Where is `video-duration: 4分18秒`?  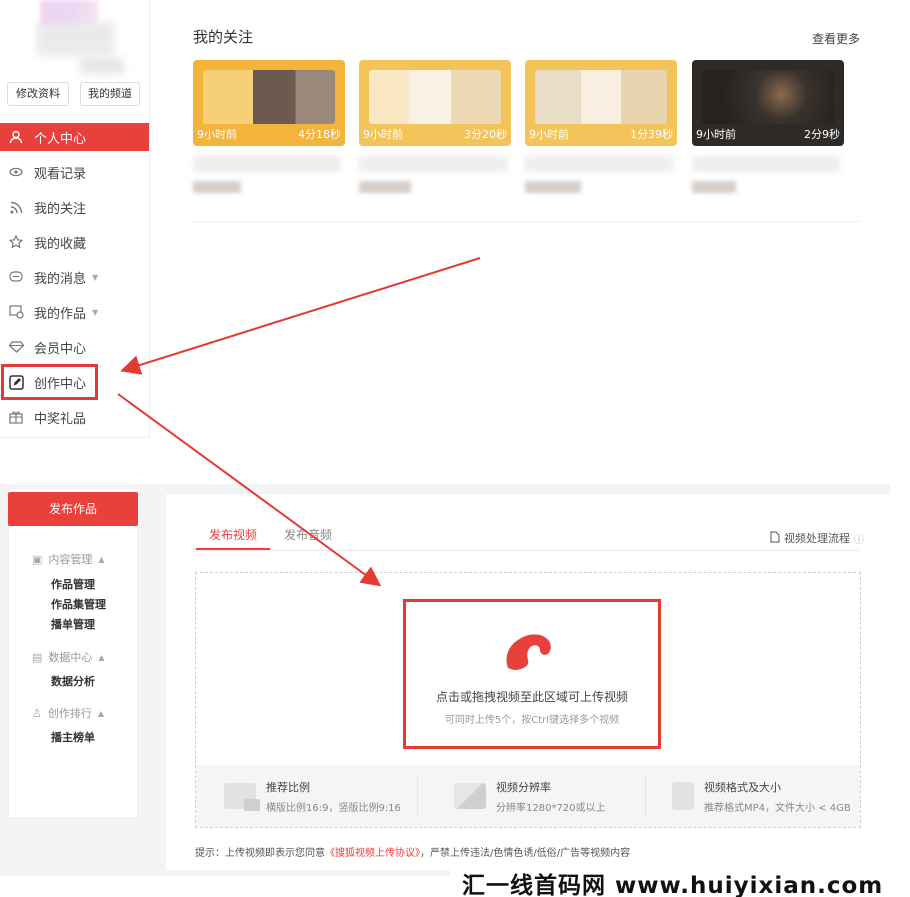 video-duration: 4分18秒 is located at coordinates (319, 134).